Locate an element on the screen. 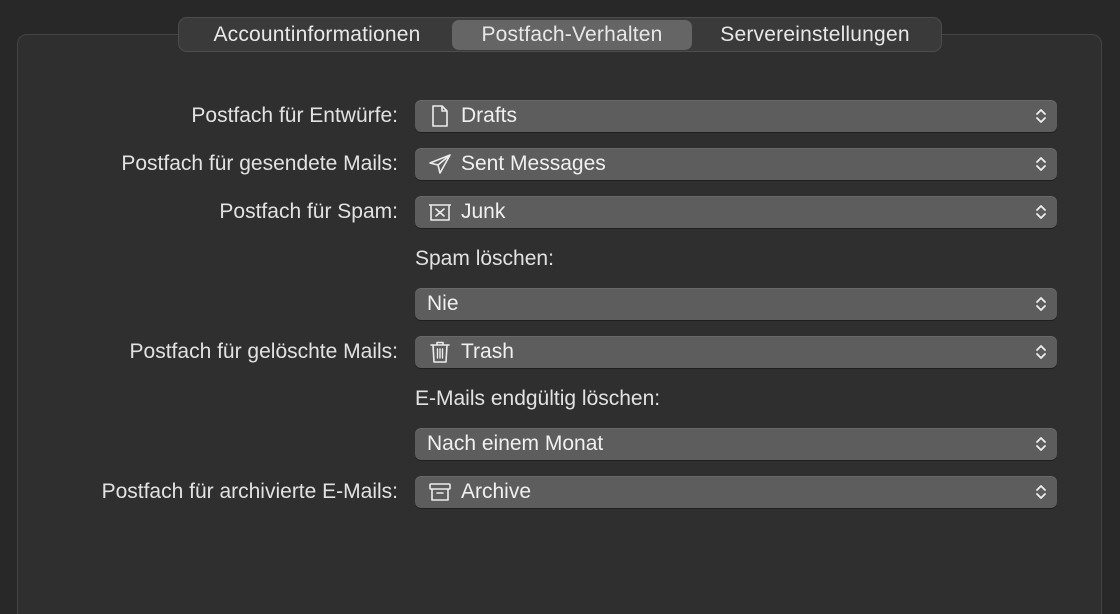  sent-mailbox-label: Postfach für gesendete Mails: is located at coordinates (259, 163).